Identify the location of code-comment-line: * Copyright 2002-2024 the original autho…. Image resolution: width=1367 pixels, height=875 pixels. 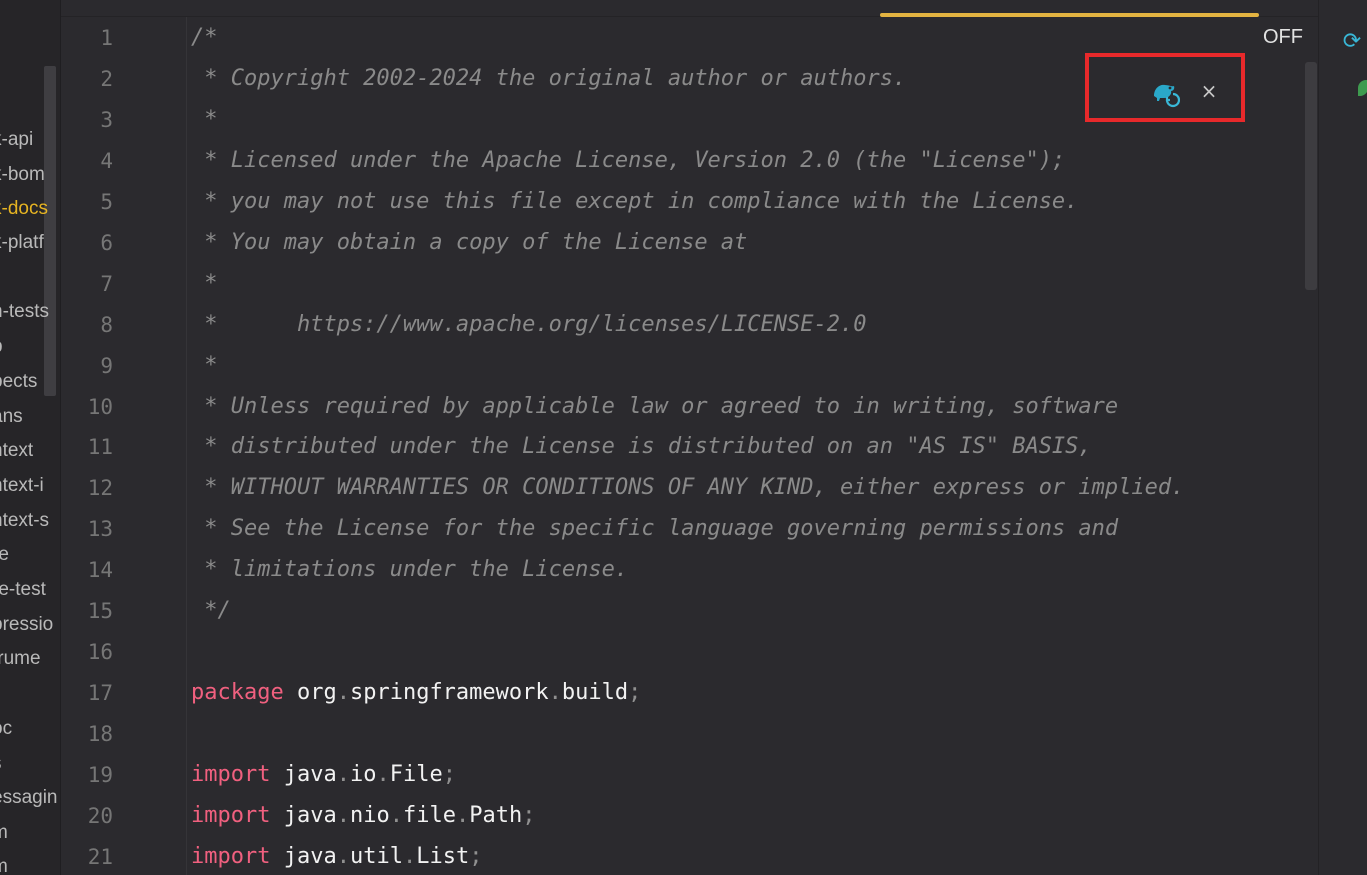
(548, 79).